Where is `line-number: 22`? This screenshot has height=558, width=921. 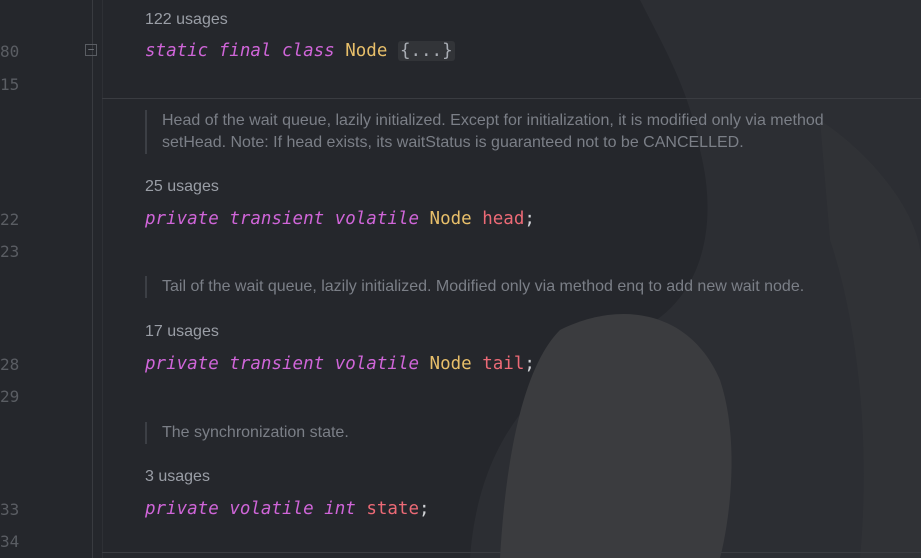
line-number: 22 is located at coordinates (10, 219).